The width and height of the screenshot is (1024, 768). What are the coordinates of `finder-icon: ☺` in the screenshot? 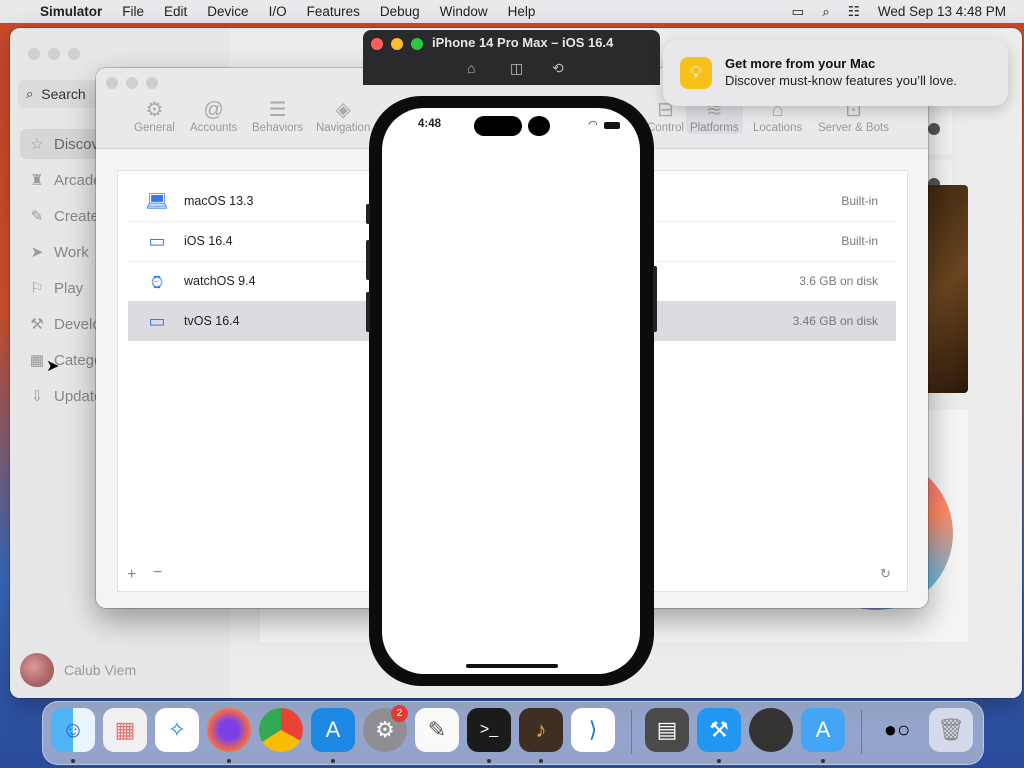 It's located at (73, 730).